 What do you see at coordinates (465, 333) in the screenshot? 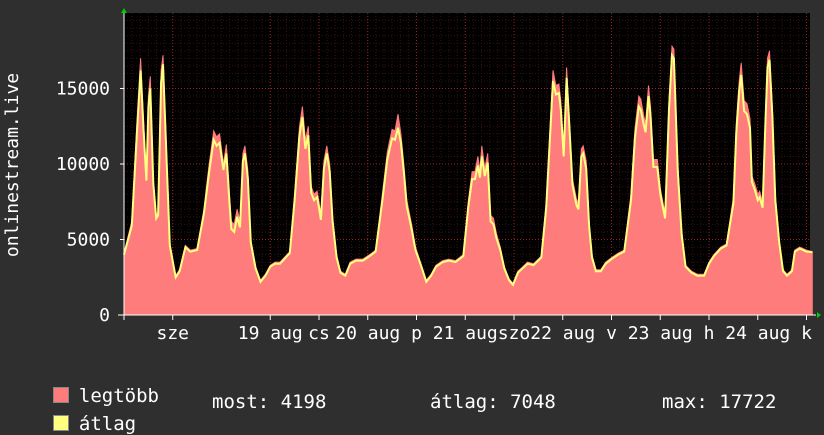
I see `x-tick-label: 21 aug` at bounding box center [465, 333].